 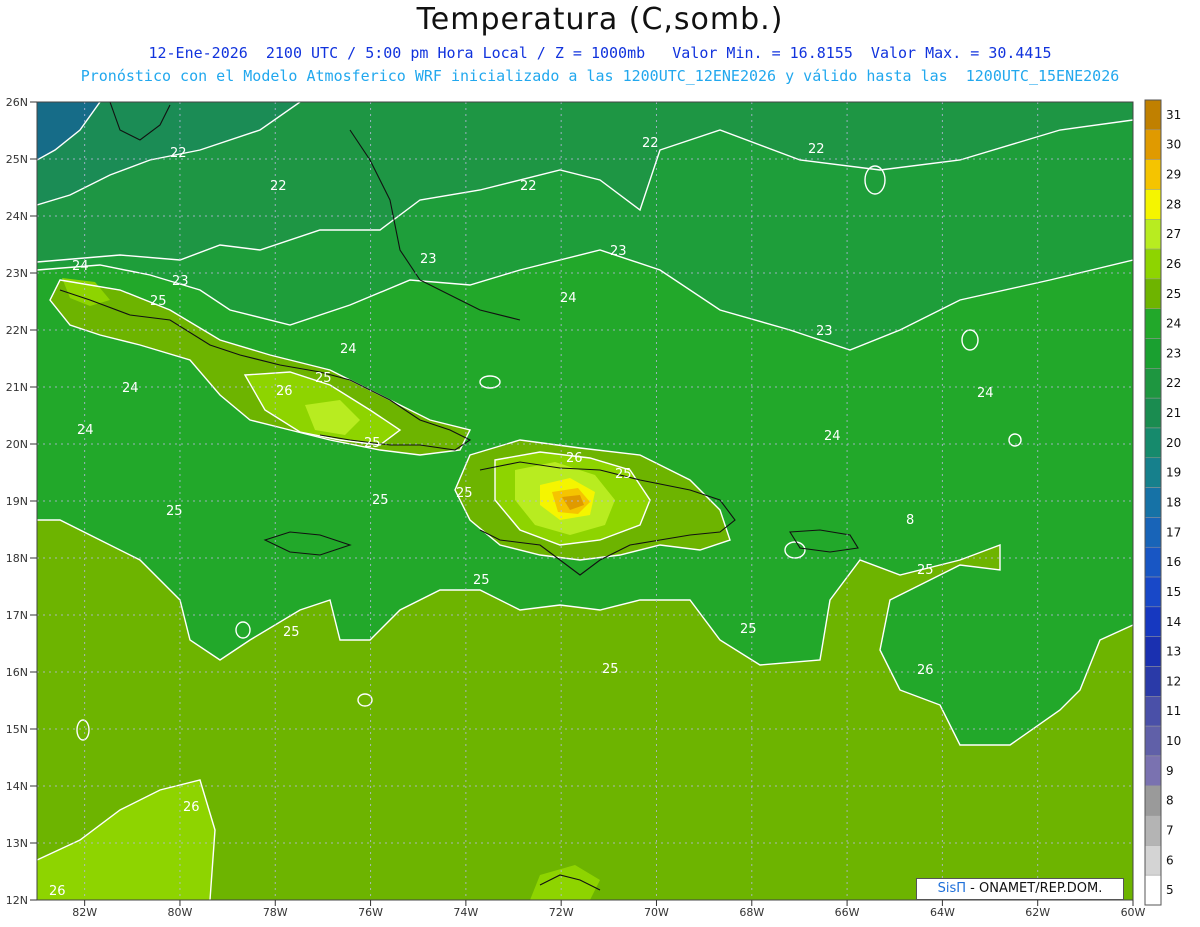 I want to click on credit-text: - ONAMET/REP.DOM., so click(x=1034, y=888).